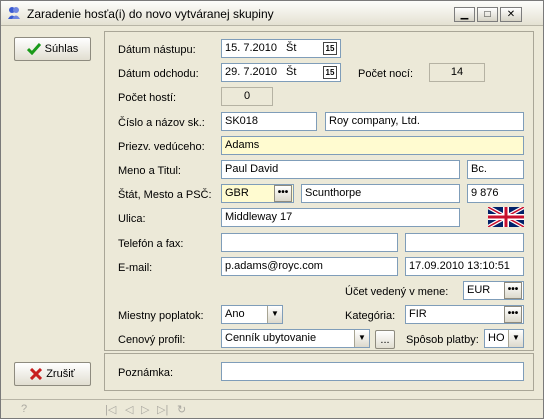 Image resolution: width=544 pixels, height=419 pixels. I want to click on guests-field: 0, so click(247, 96).